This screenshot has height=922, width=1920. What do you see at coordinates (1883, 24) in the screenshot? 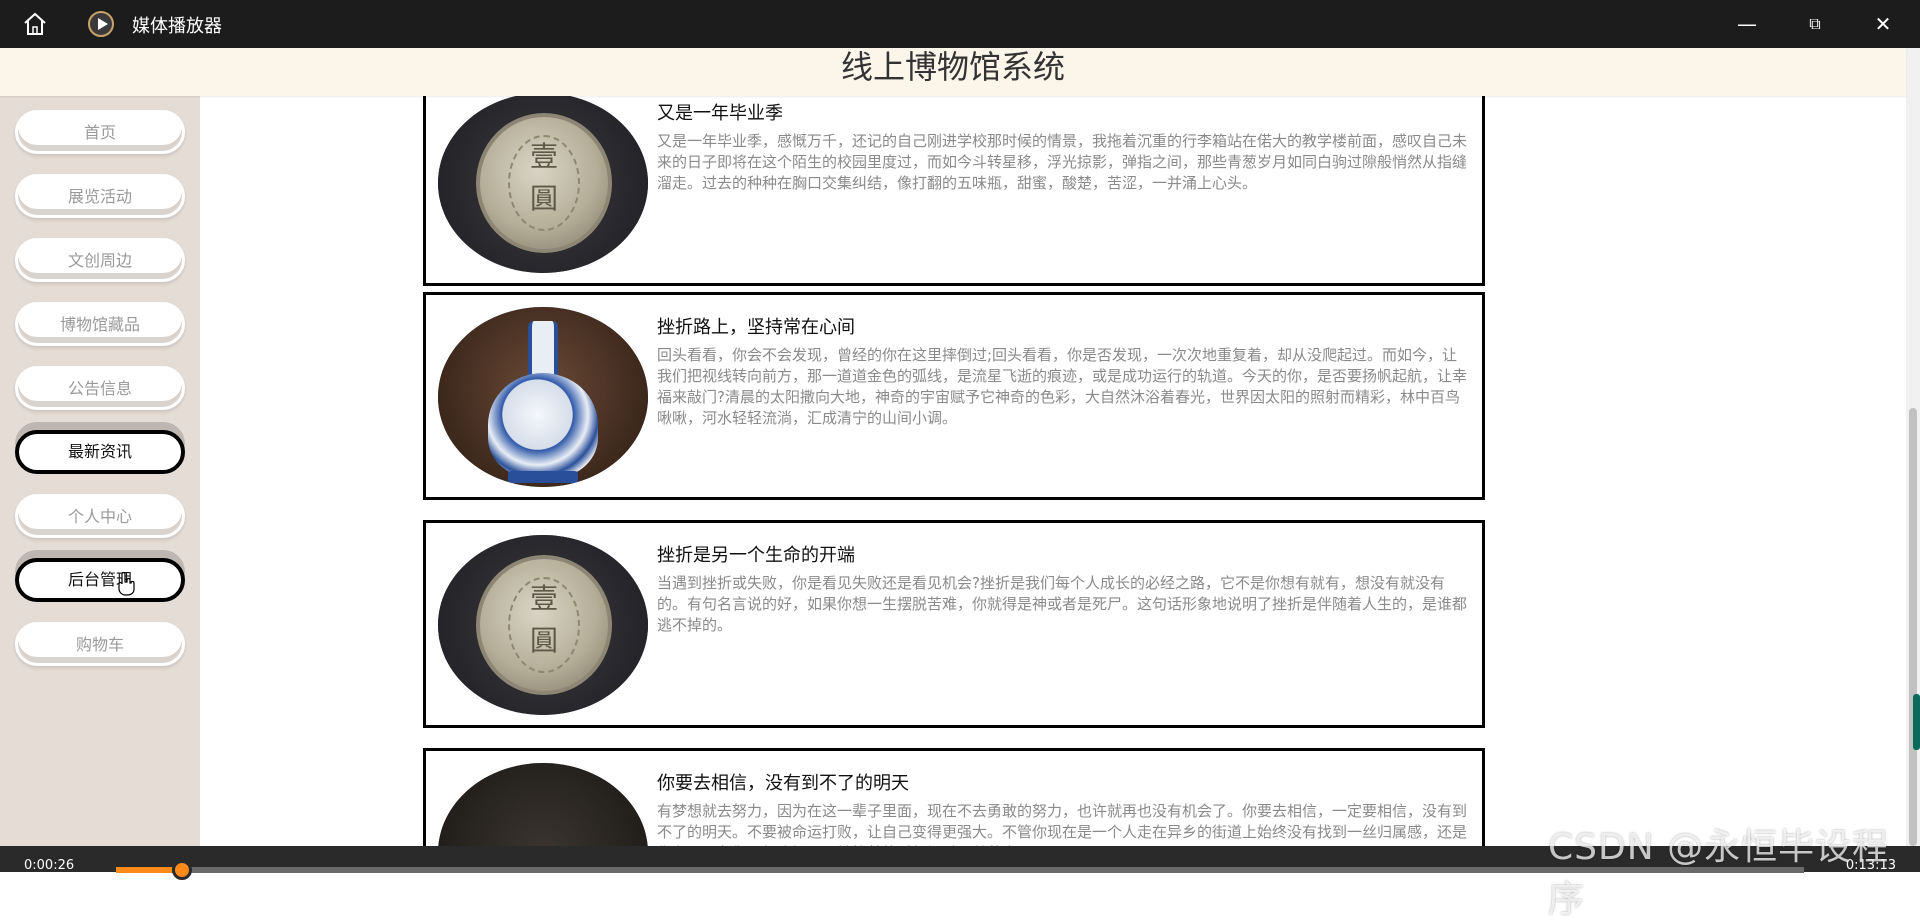
I see `close-icon: ✕` at bounding box center [1883, 24].